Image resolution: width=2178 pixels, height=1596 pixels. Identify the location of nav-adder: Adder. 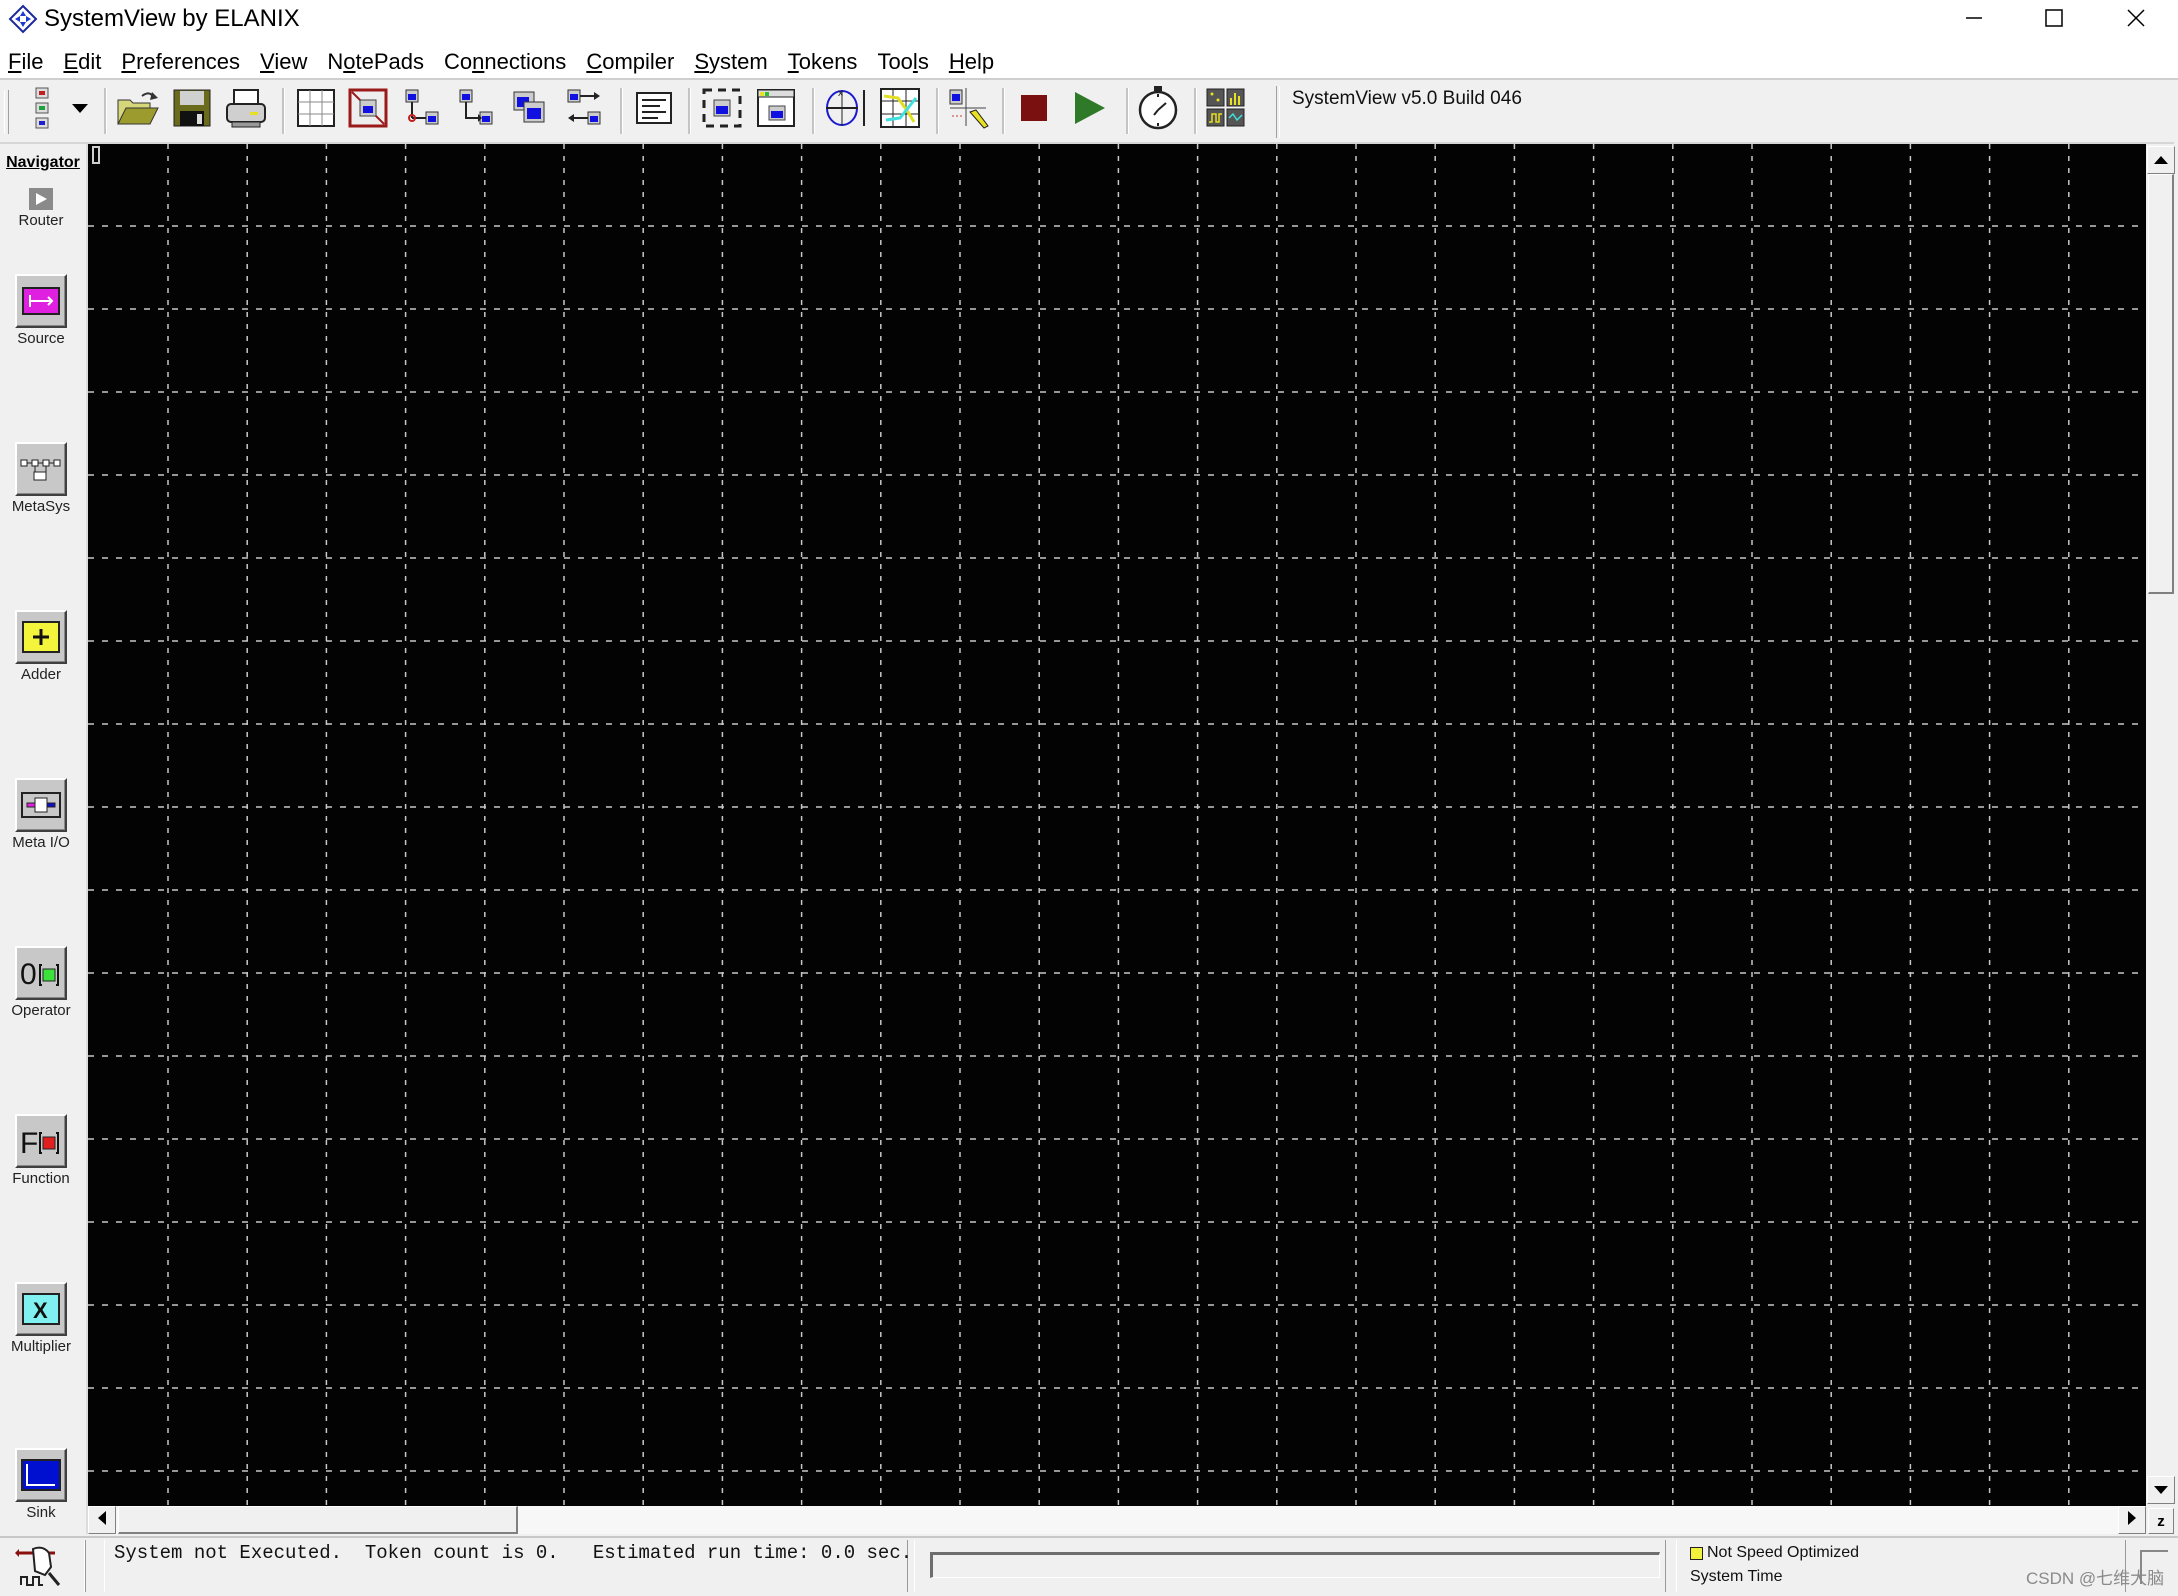
(41, 646).